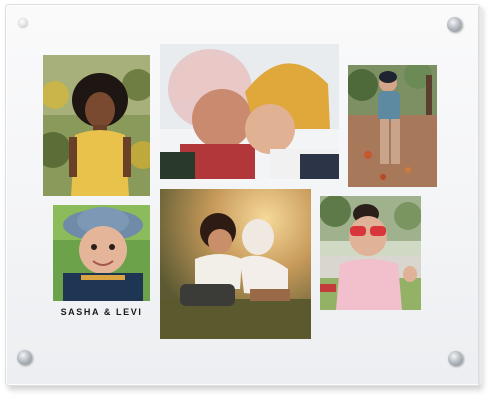 This screenshot has width=500, height=405. I want to click on photo-two-children-knit-hats, so click(249, 111).